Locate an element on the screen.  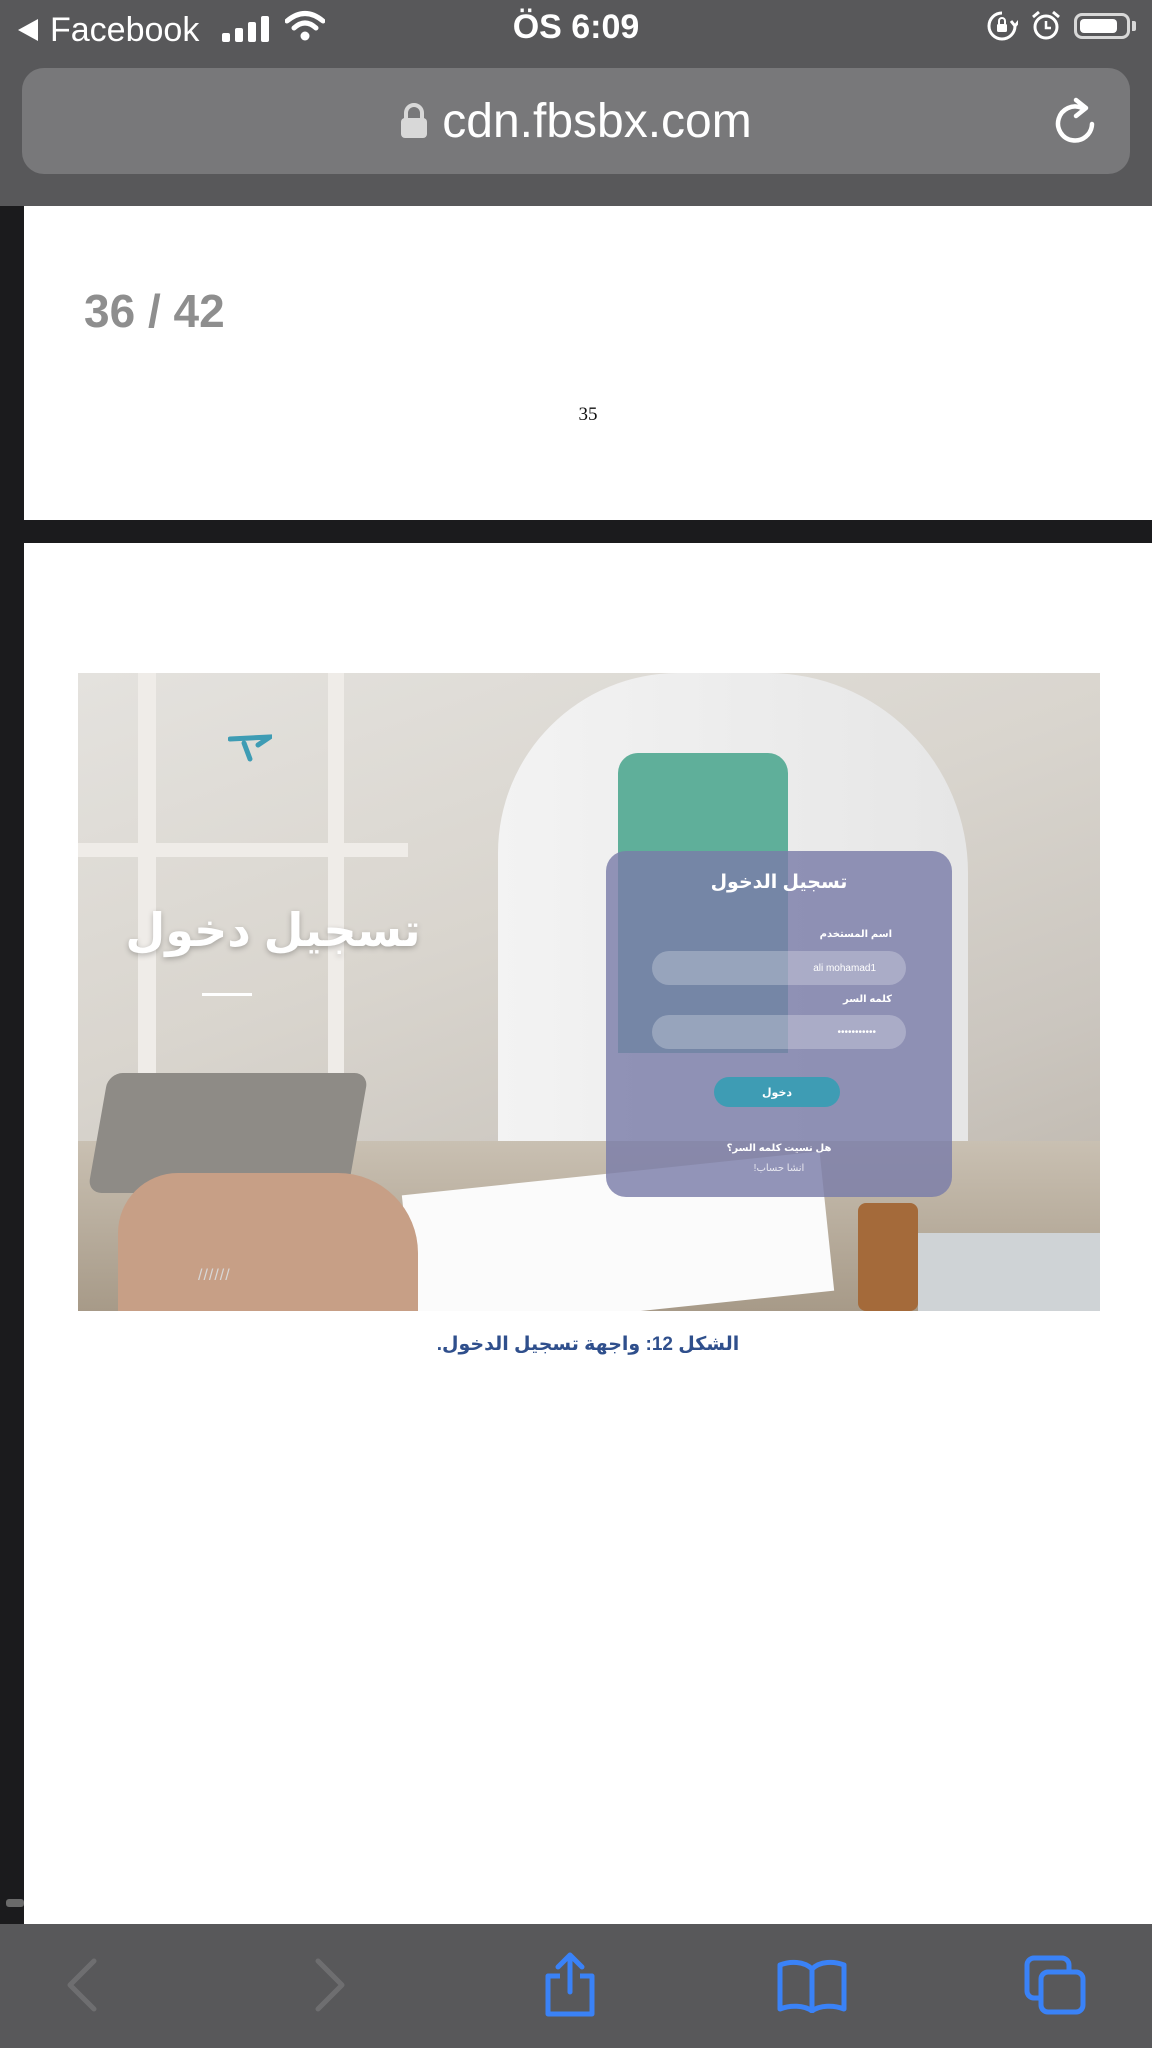
tabs-button is located at coordinates (1056, 1985).